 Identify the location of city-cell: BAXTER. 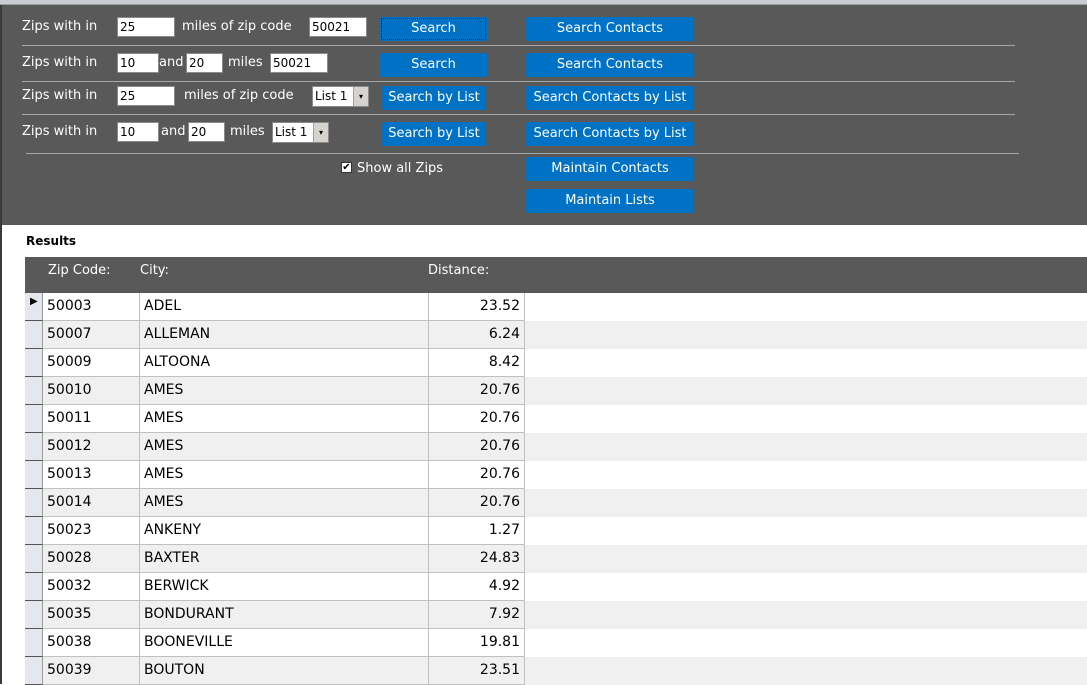
(284, 559).